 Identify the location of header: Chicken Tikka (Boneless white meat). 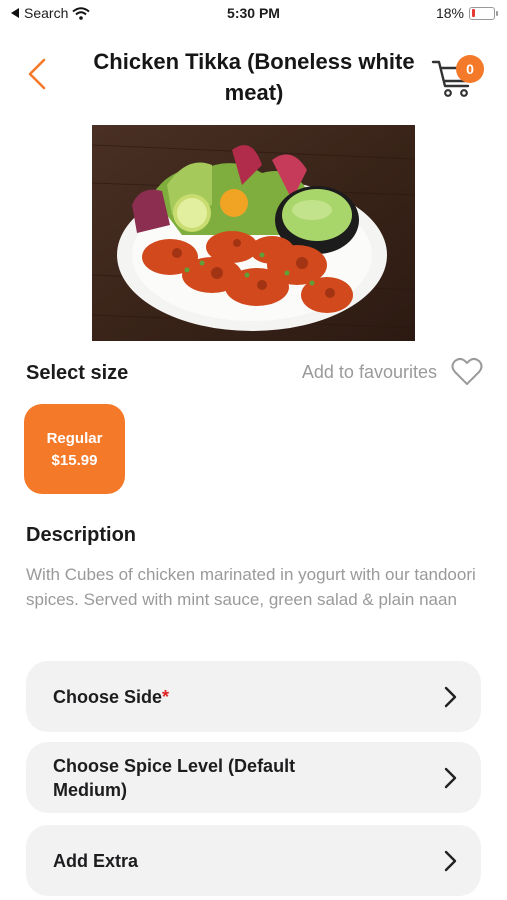
(253, 75).